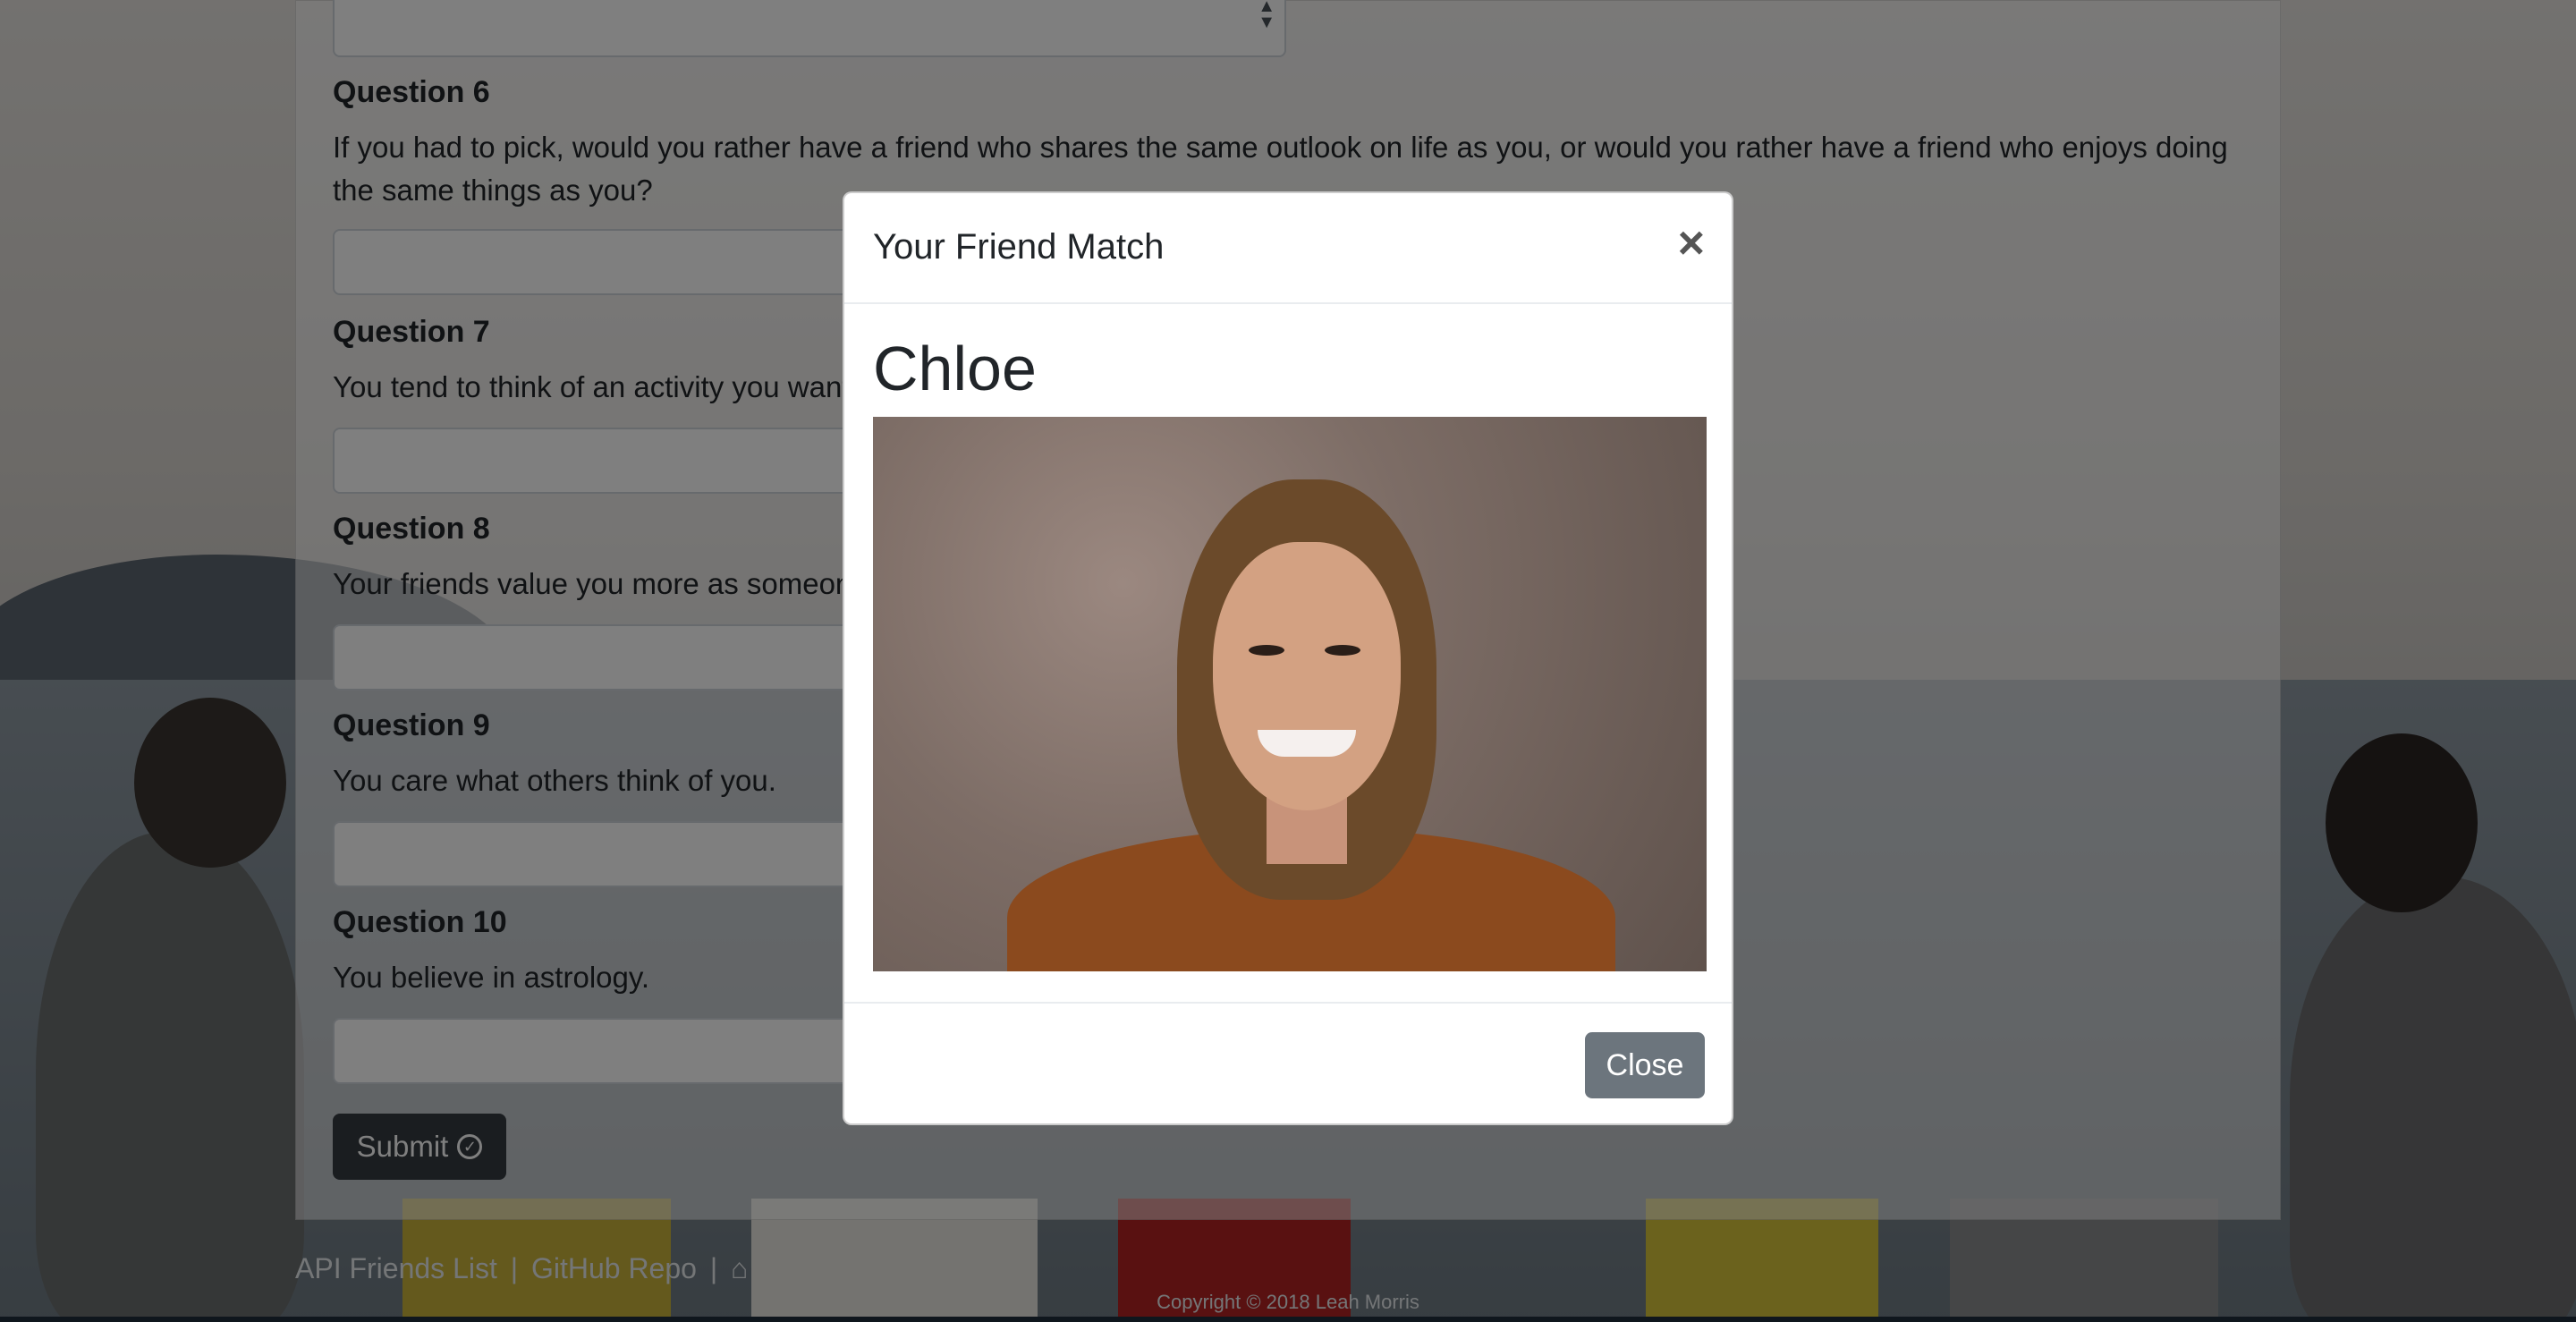  I want to click on profile-photo, so click(1290, 694).